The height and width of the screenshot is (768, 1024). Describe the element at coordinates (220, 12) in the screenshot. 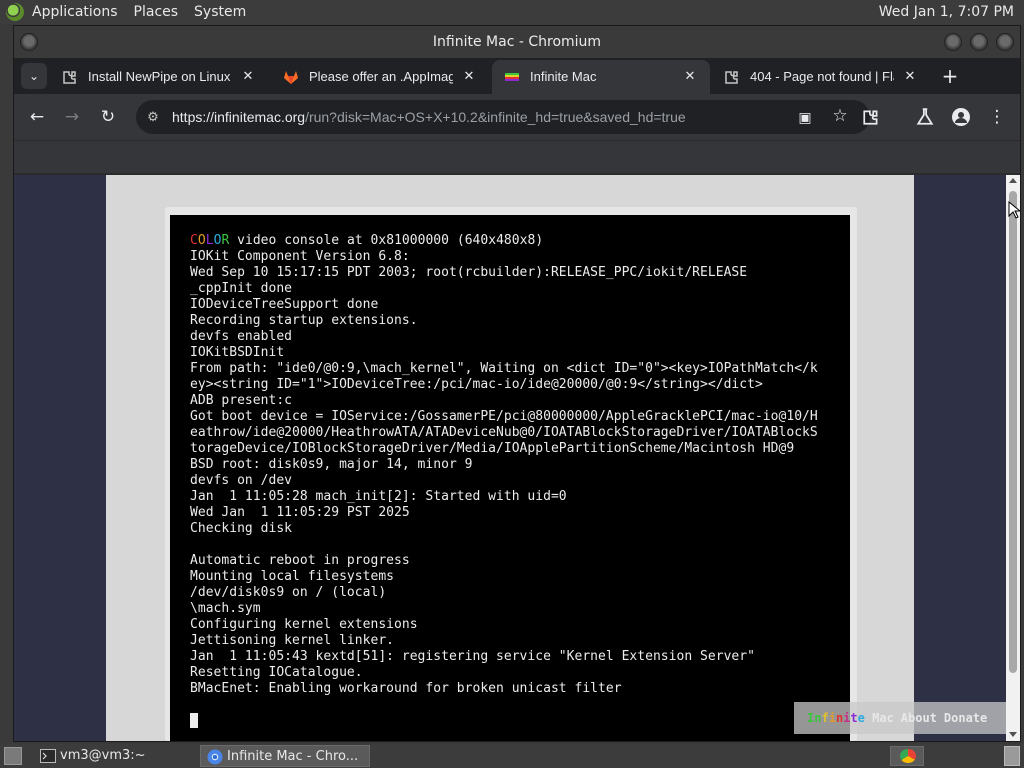

I see `system-menu: System` at that location.